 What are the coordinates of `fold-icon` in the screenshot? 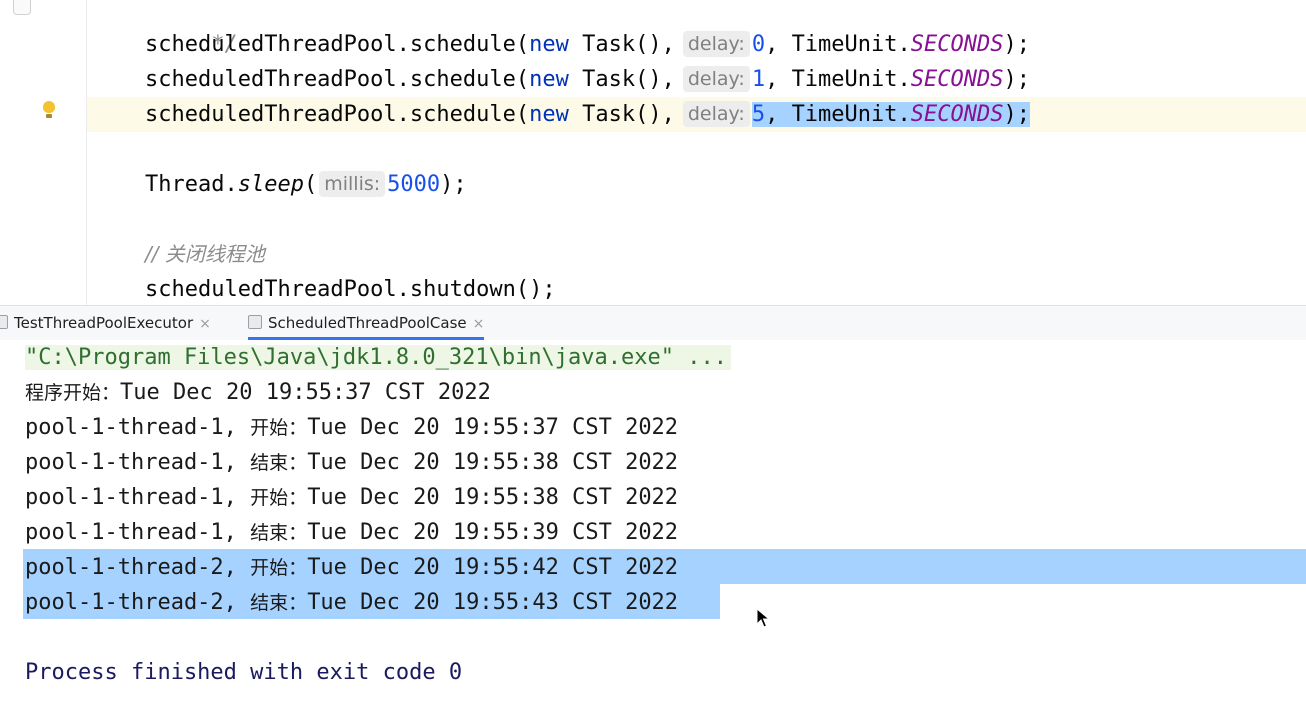 It's located at (22, 7).